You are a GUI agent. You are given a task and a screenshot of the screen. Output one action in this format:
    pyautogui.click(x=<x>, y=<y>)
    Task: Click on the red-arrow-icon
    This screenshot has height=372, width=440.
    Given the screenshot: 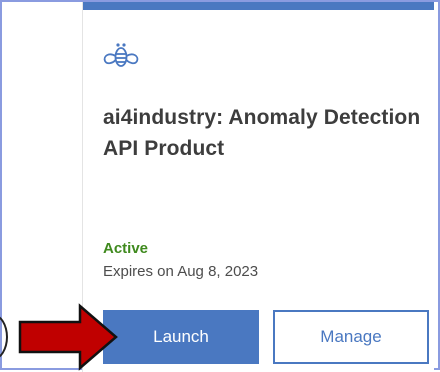 What is the action you would take?
    pyautogui.click(x=68, y=337)
    